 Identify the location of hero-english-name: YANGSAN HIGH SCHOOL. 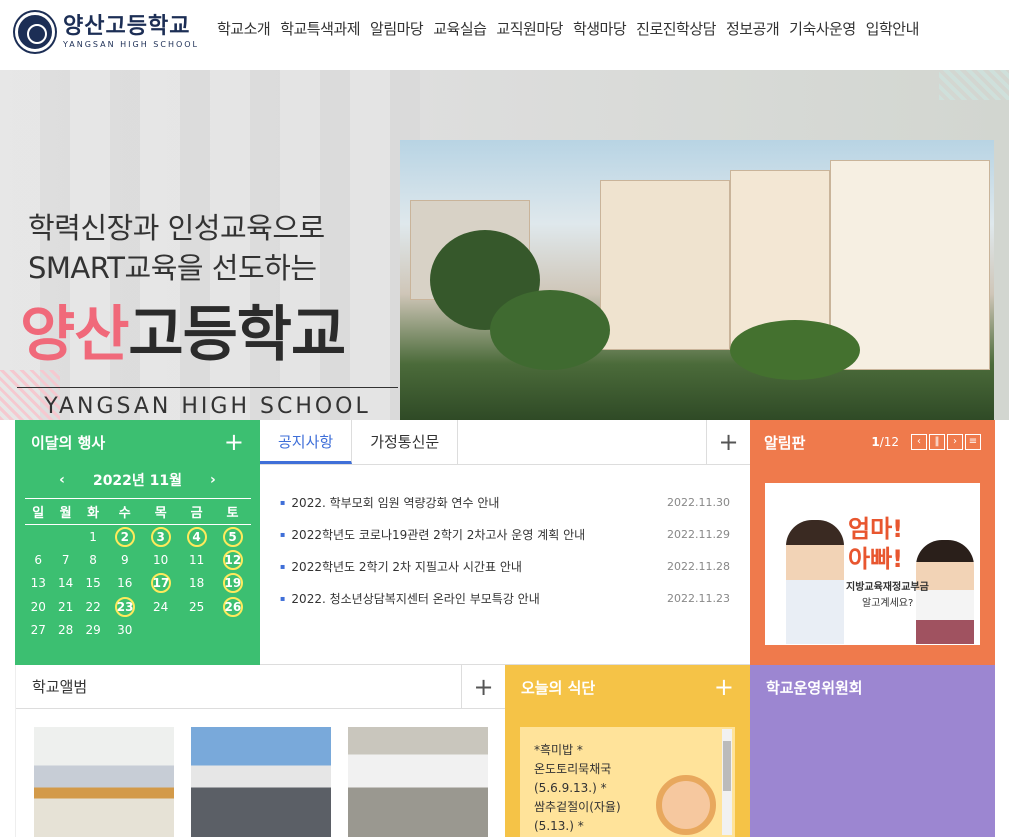
(207, 403).